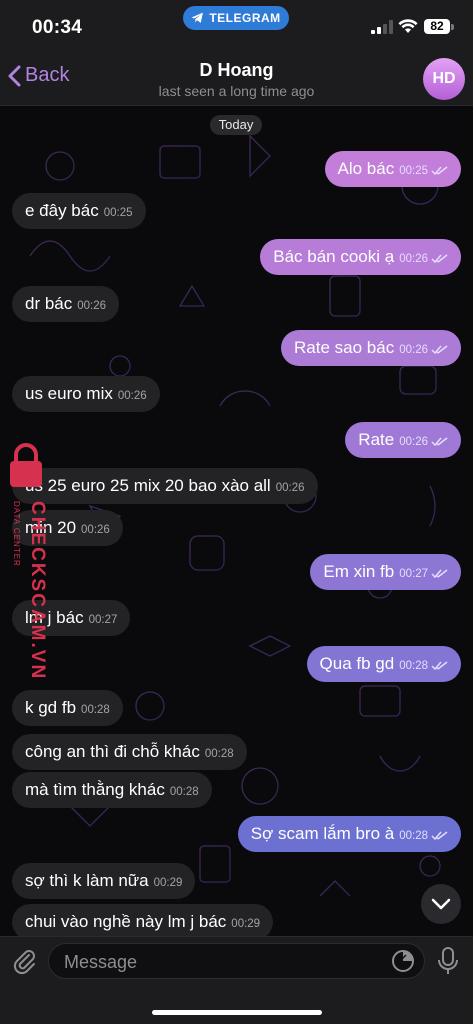  What do you see at coordinates (245, 18) in the screenshot?
I see `telegram-pill-label: TELEGRAM` at bounding box center [245, 18].